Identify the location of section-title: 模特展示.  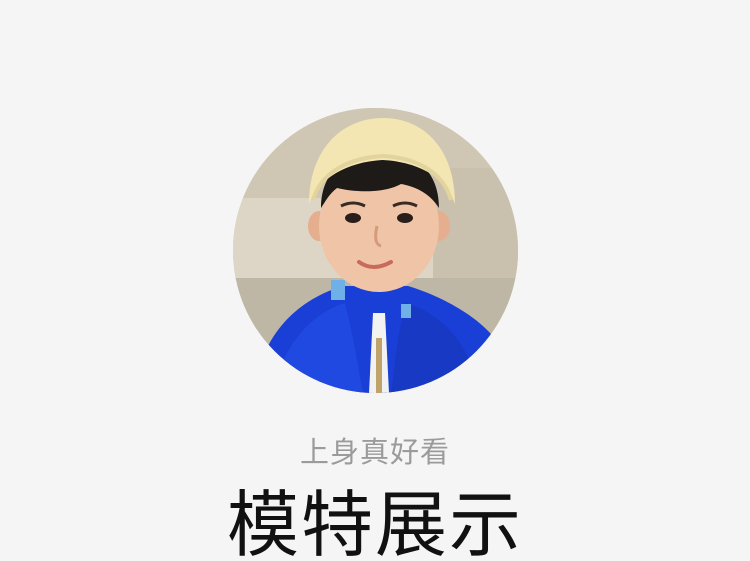
(374, 522).